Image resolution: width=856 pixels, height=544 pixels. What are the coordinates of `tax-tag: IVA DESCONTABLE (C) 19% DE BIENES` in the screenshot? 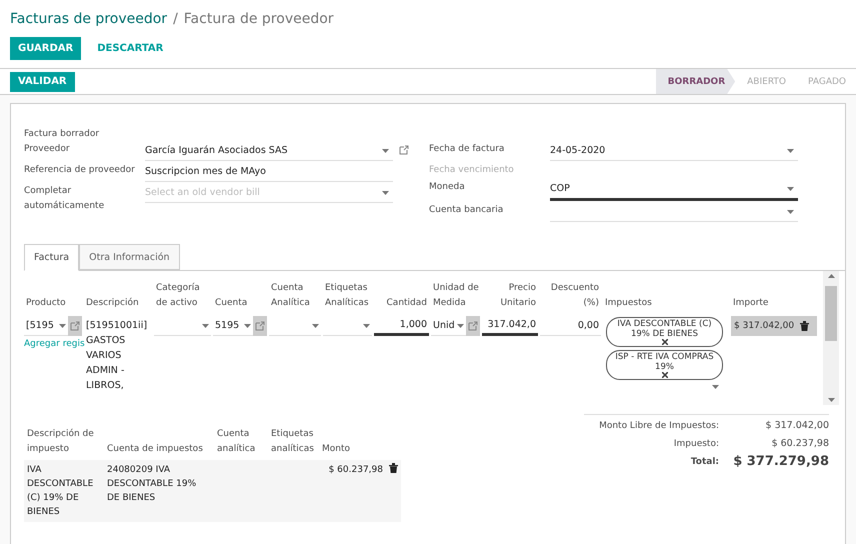 It's located at (664, 332).